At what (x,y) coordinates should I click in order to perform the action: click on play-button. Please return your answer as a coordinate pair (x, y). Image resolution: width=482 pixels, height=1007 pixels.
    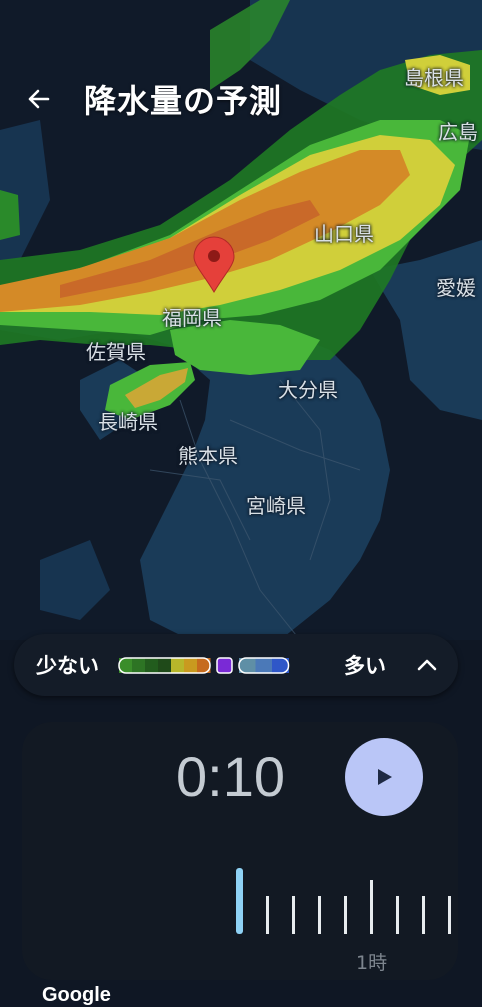
    Looking at the image, I should click on (384, 777).